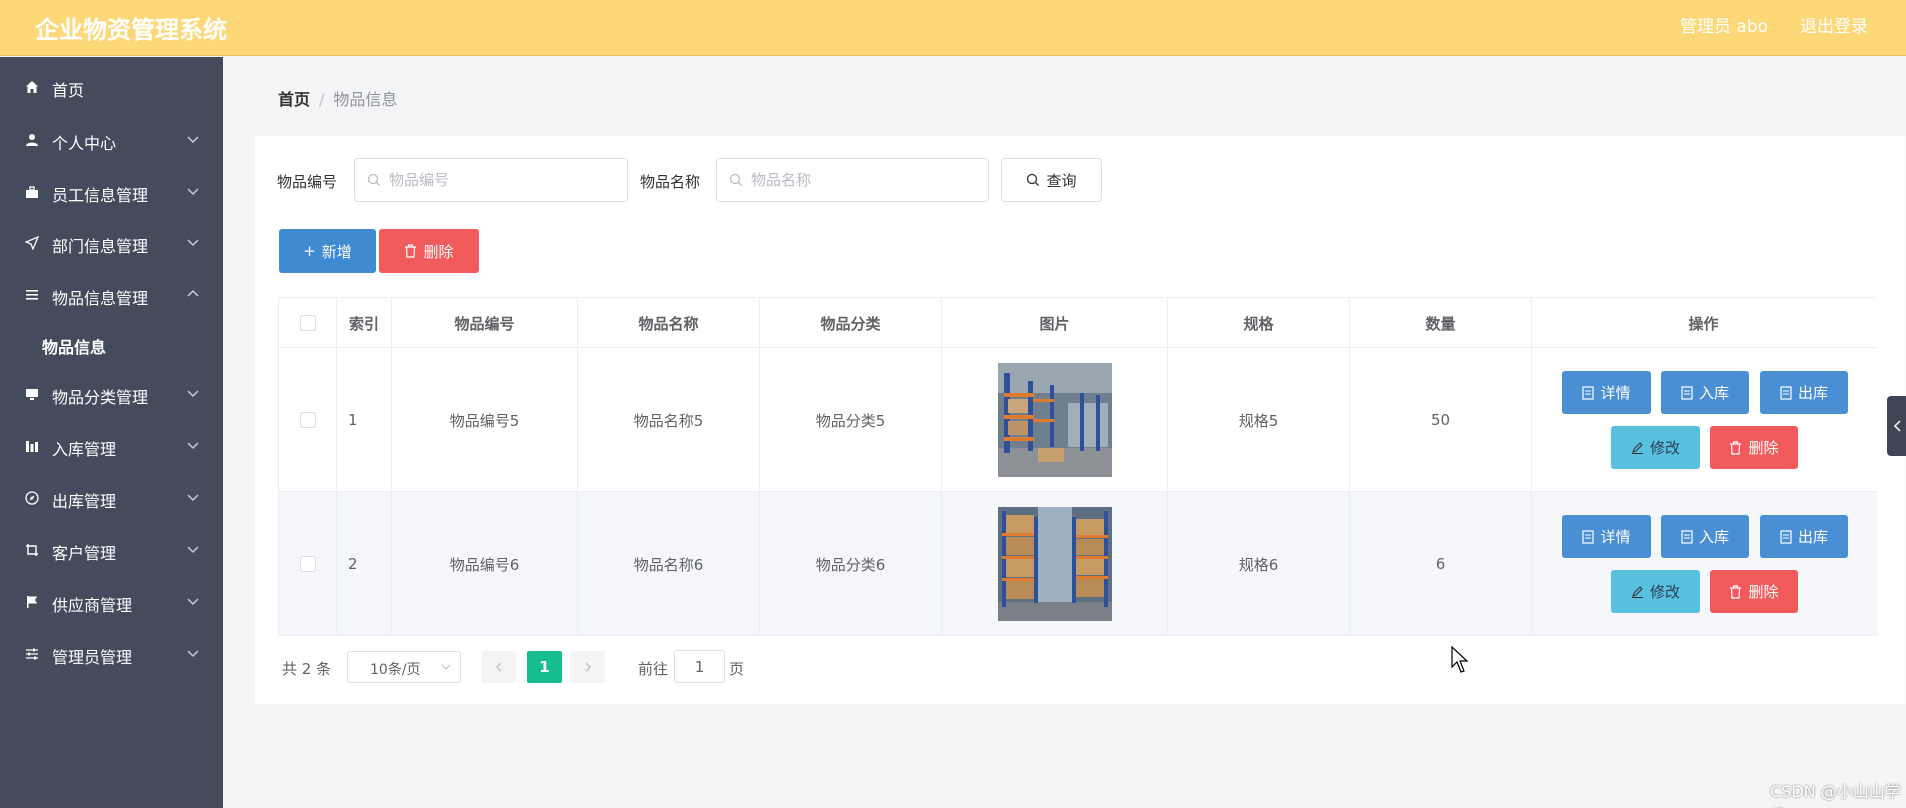 The image size is (1906, 808). Describe the element at coordinates (294, 99) in the screenshot. I see `breadcrumb-home: 首页` at that location.